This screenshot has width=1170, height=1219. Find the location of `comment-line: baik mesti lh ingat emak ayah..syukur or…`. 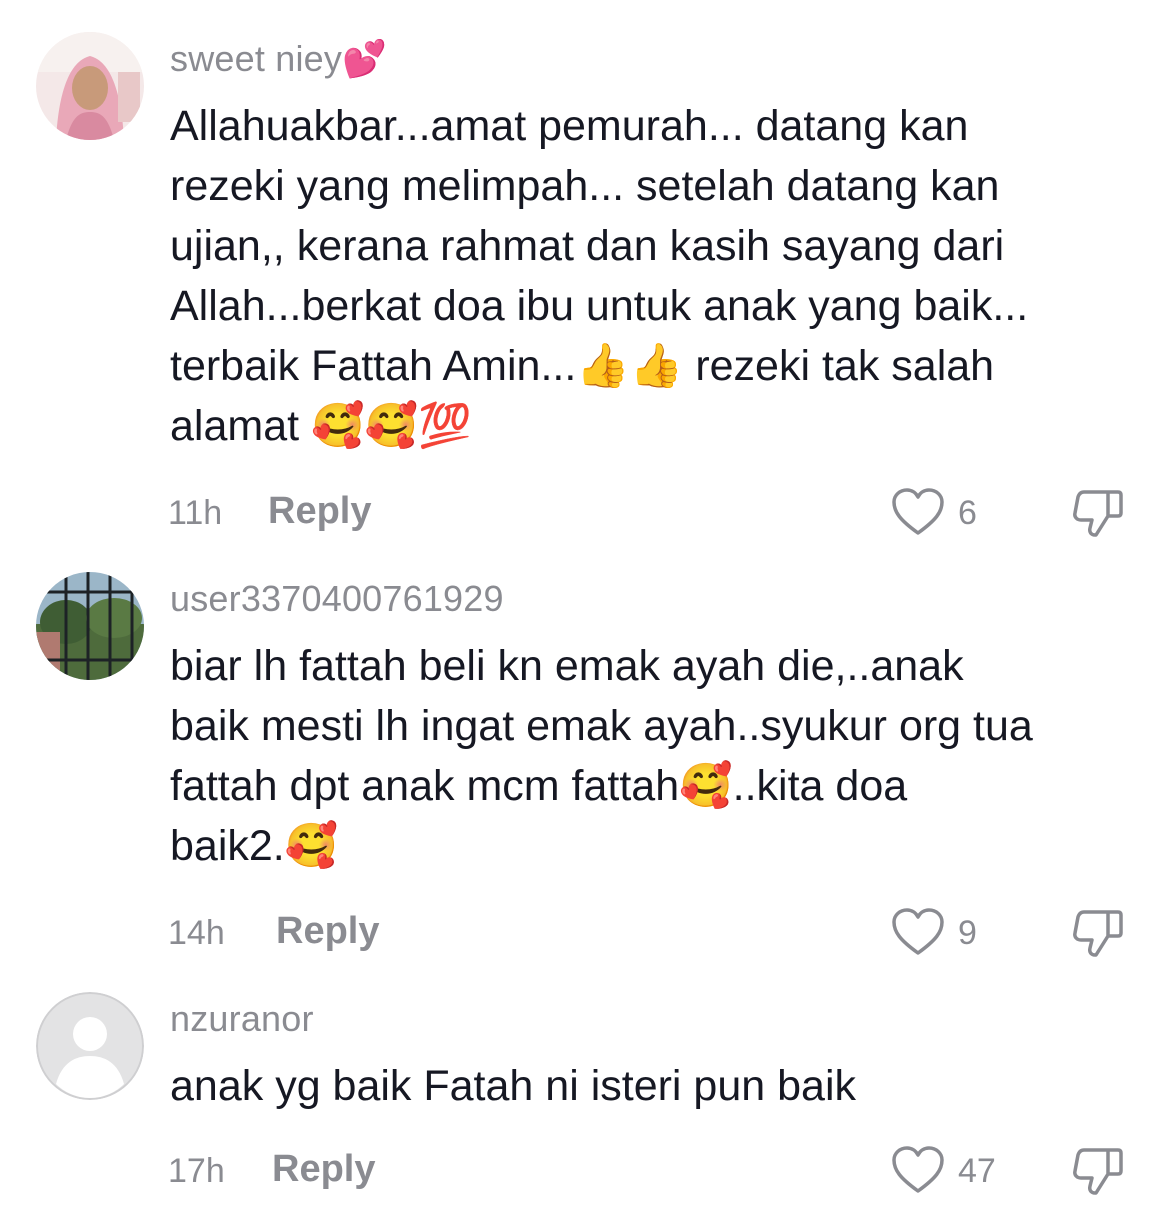

comment-line: baik mesti lh ingat emak ayah..syukur or… is located at coordinates (601, 726).